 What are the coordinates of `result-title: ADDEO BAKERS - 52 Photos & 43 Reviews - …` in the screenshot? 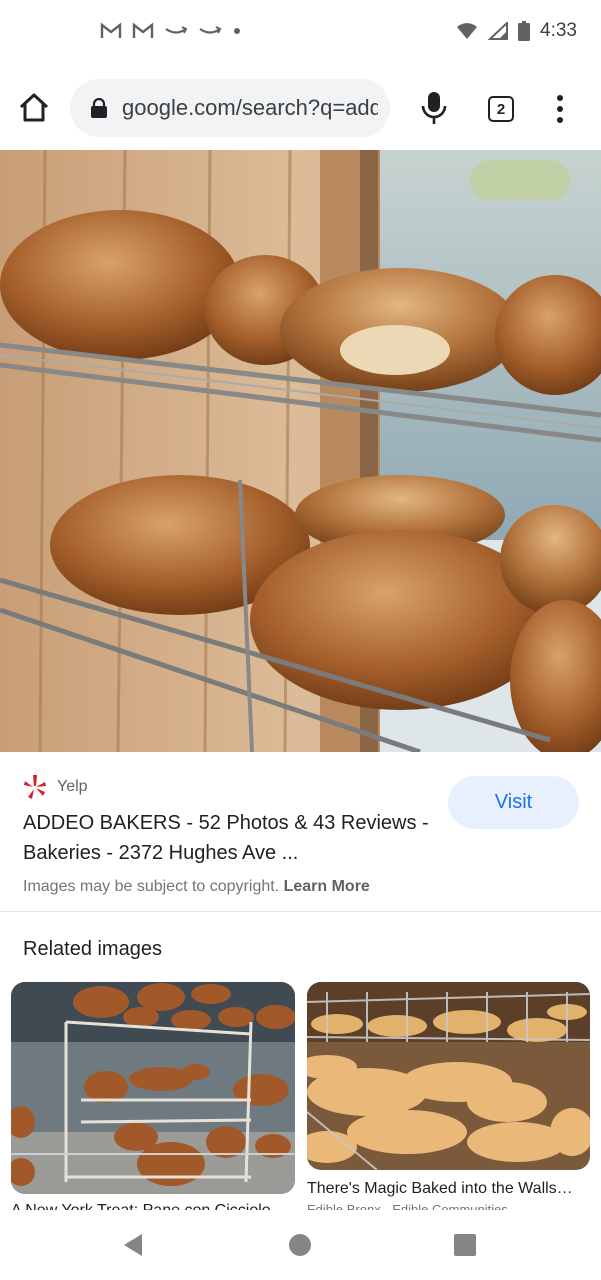 It's located at (228, 838).